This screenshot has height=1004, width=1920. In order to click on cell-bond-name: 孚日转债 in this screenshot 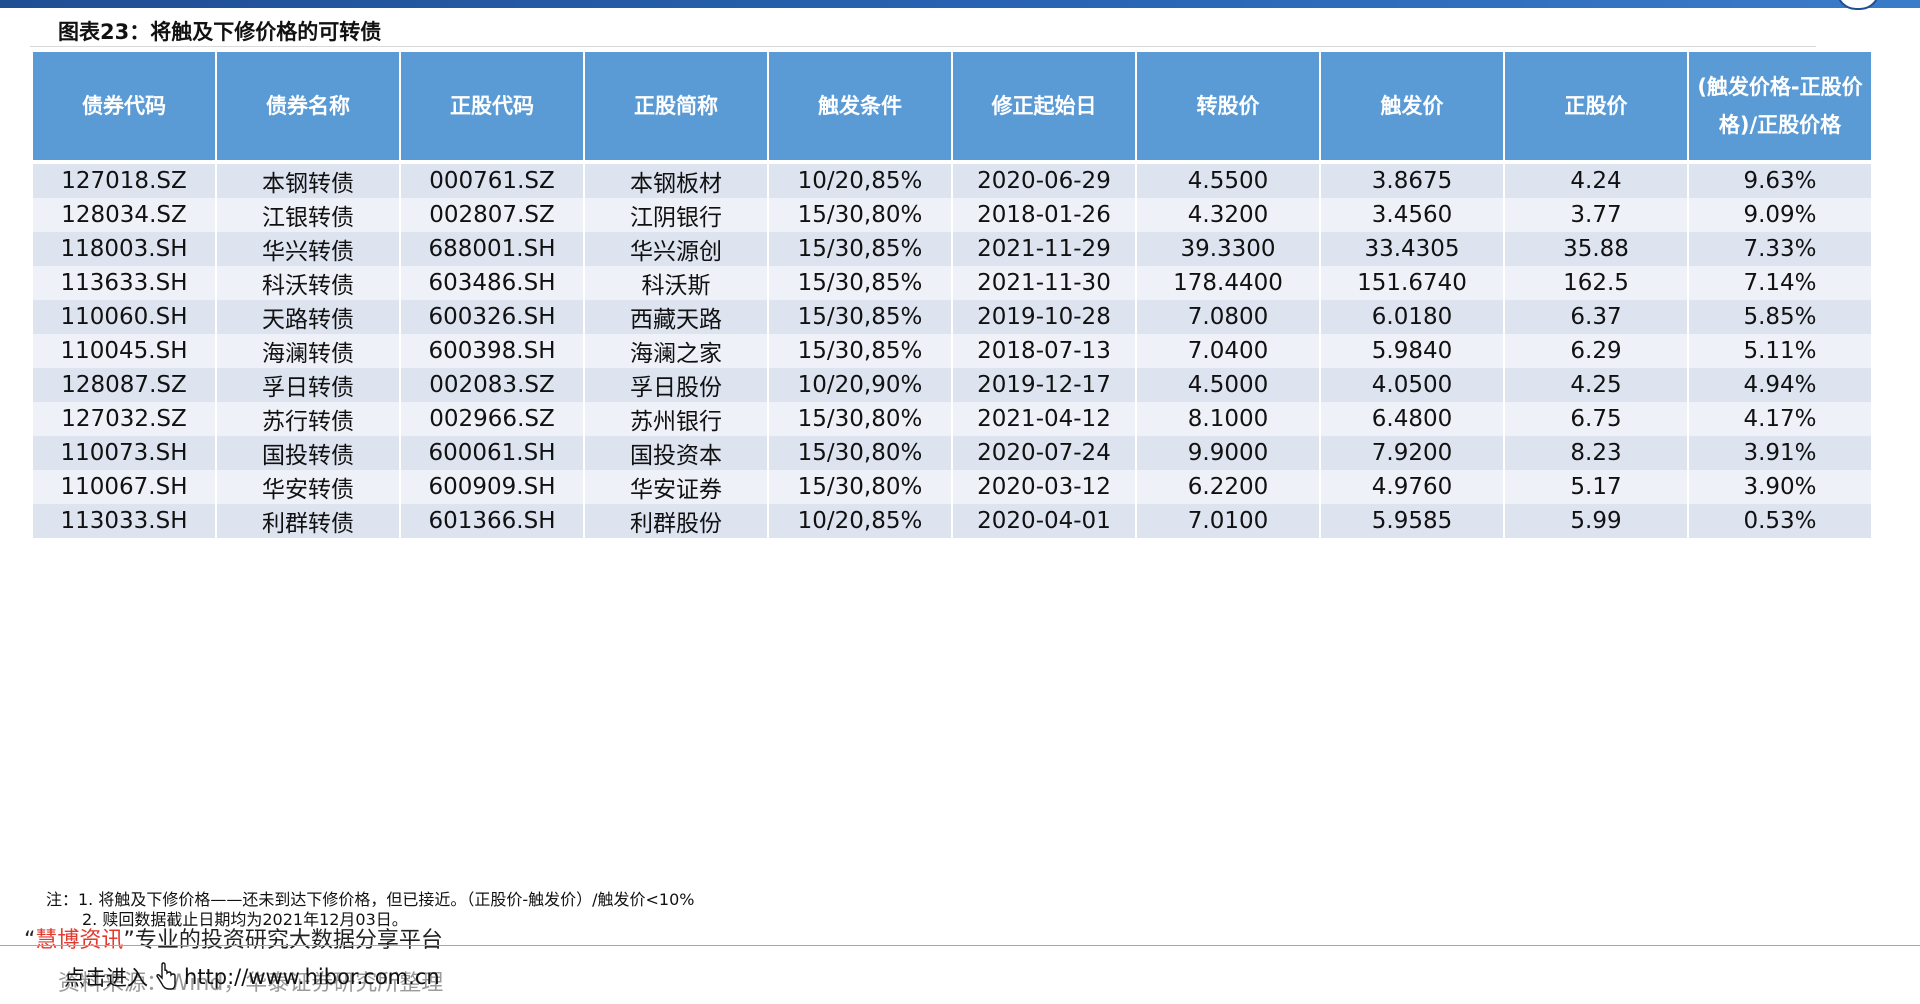, I will do `click(308, 385)`.